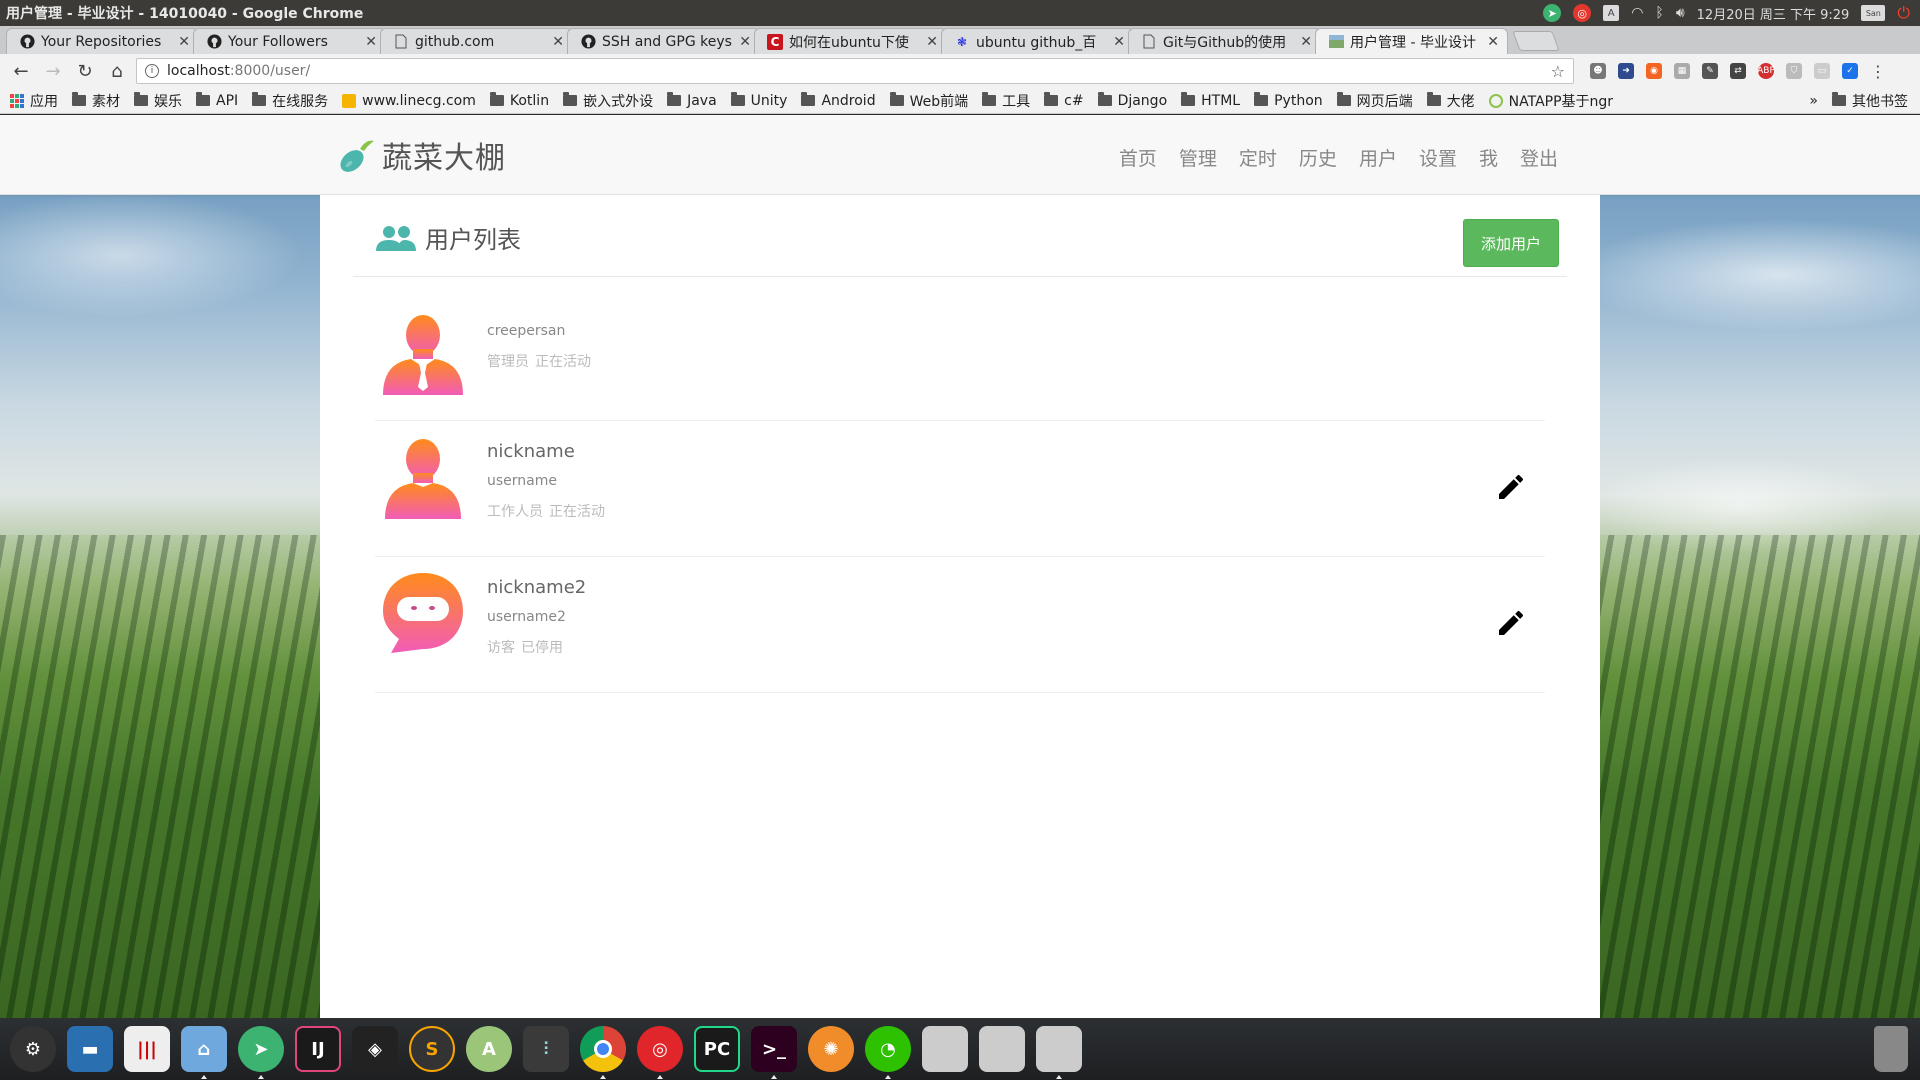  What do you see at coordinates (21, 71) in the screenshot?
I see `back-icon: ←` at bounding box center [21, 71].